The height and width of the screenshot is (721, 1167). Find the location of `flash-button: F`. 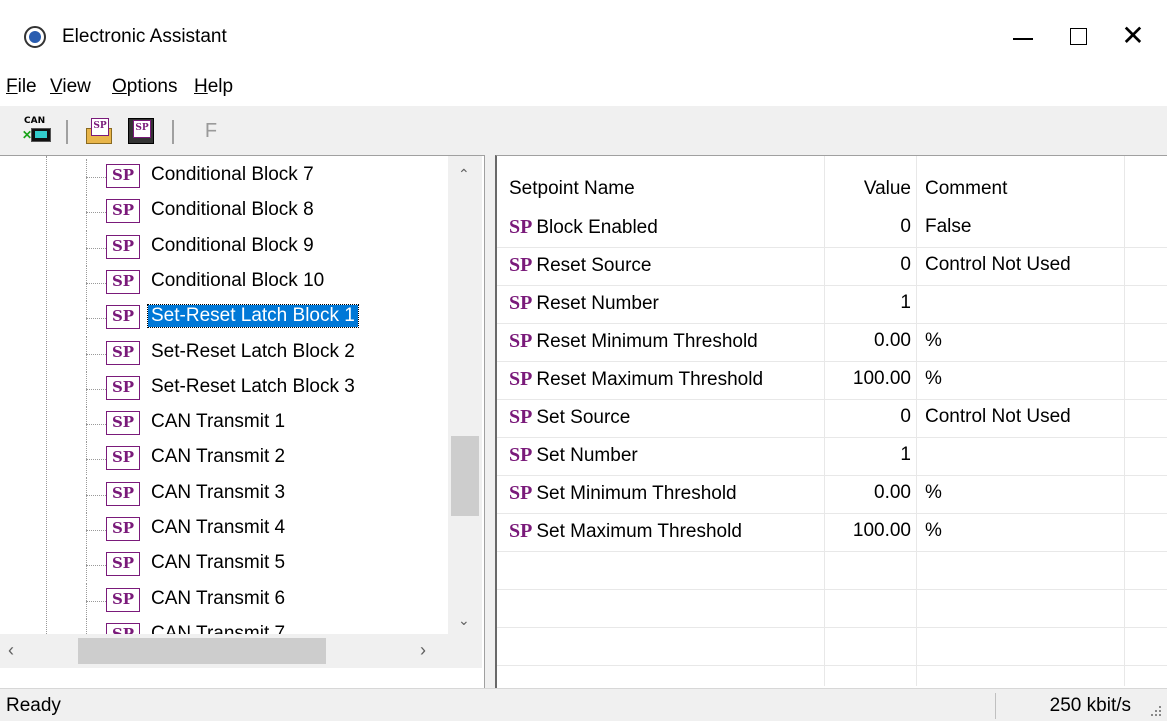

flash-button: F is located at coordinates (211, 134).